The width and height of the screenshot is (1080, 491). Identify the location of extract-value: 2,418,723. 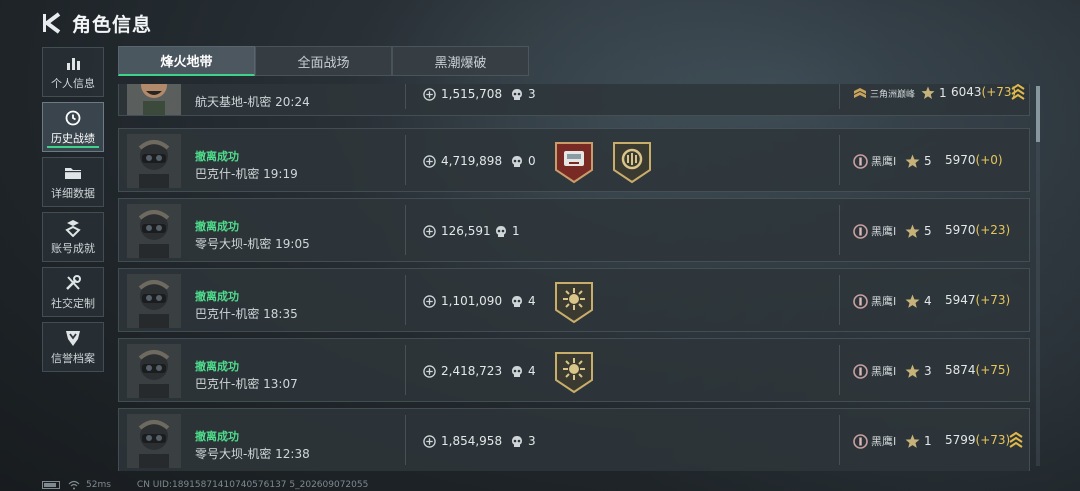
(462, 371).